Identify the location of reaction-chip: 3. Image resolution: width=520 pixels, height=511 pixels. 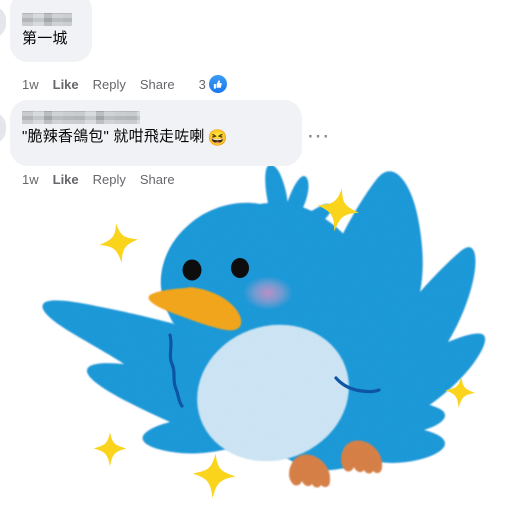
(213, 84).